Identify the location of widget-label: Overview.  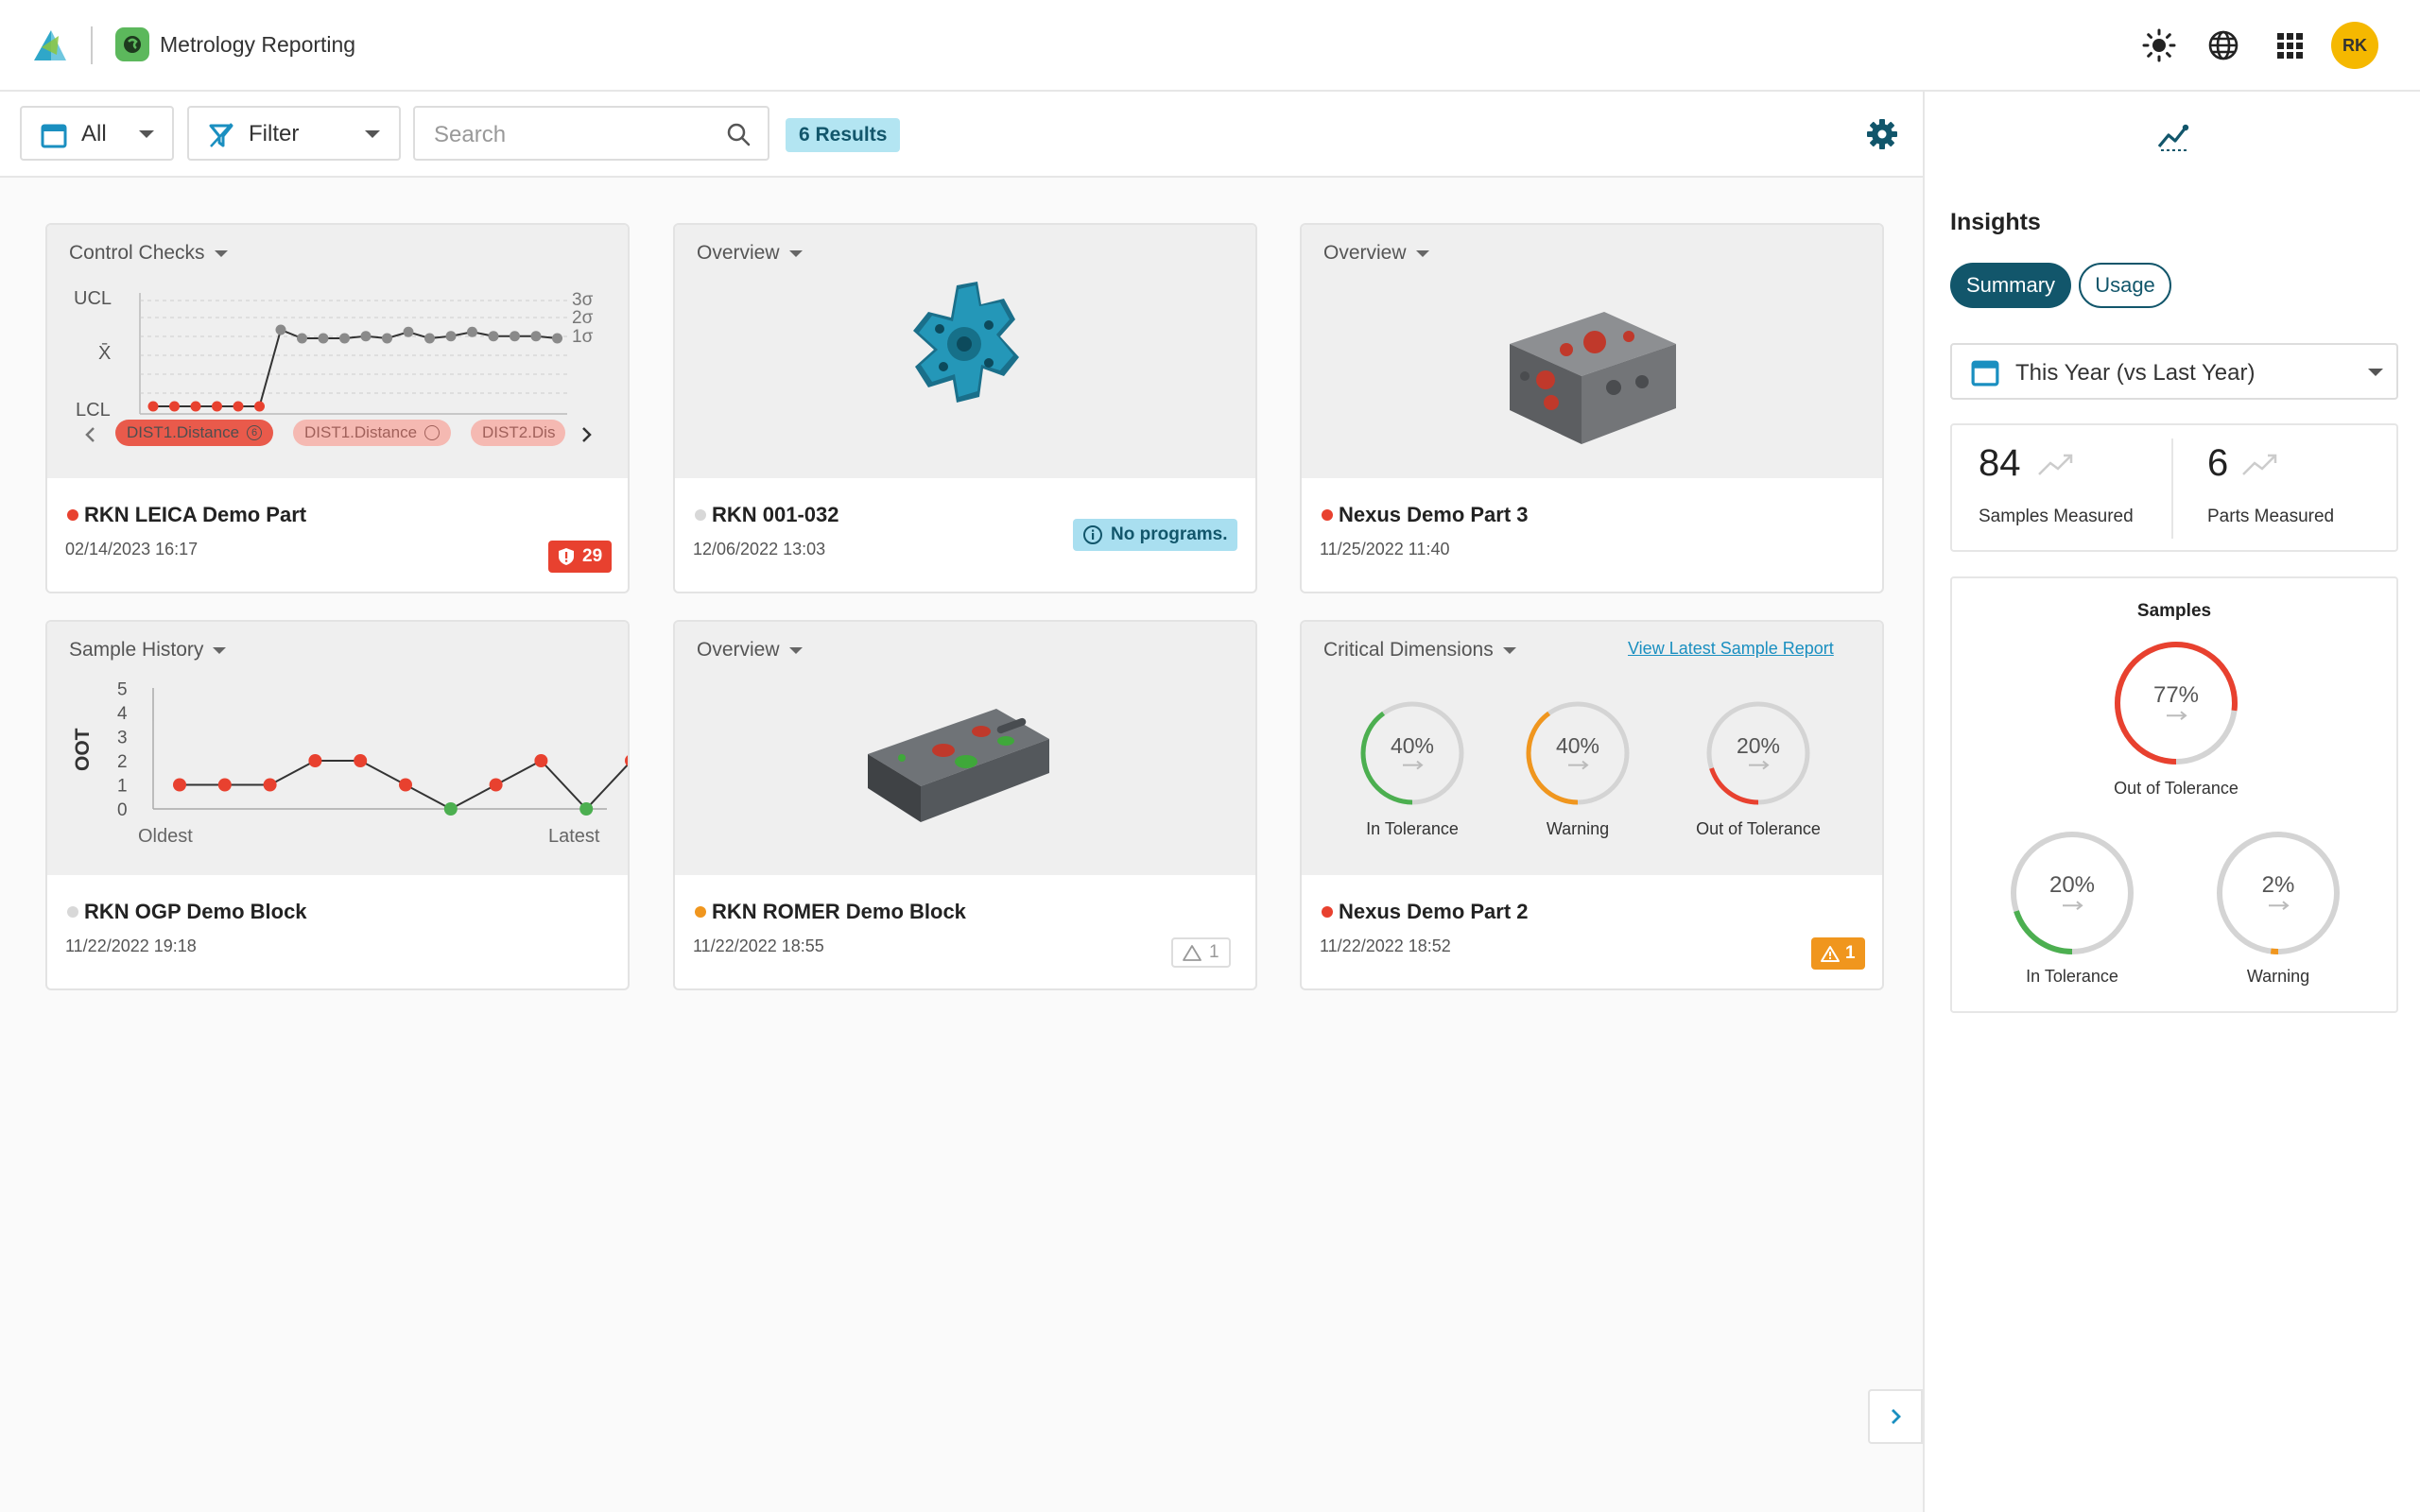
(1365, 253).